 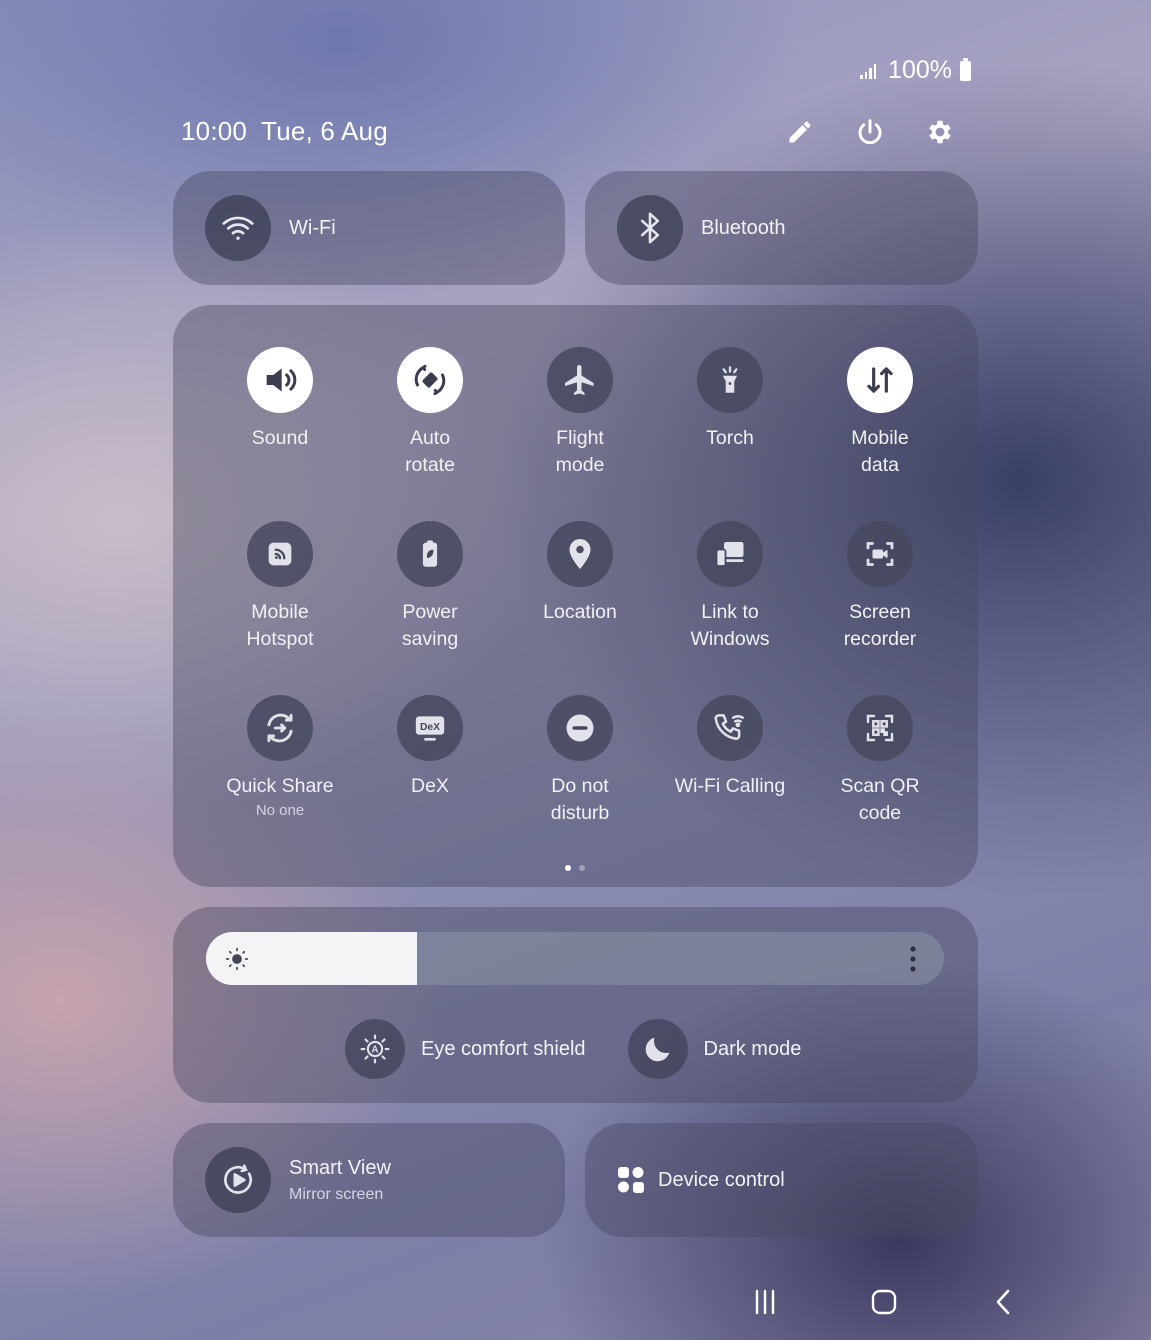 I want to click on clock: 10:00, so click(x=214, y=131).